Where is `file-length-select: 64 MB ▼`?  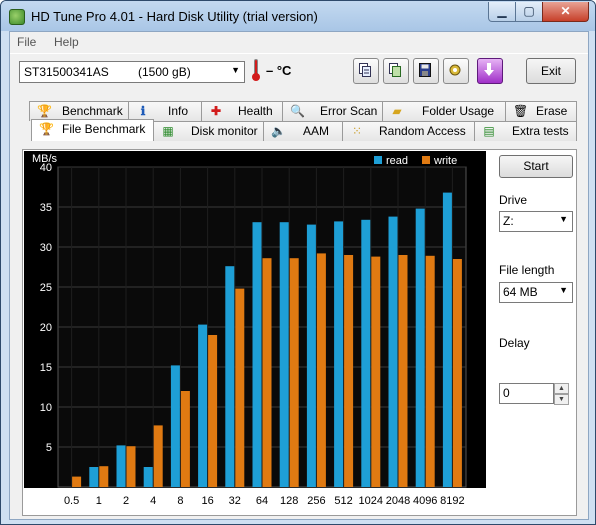
file-length-select: 64 MB ▼ is located at coordinates (536, 292).